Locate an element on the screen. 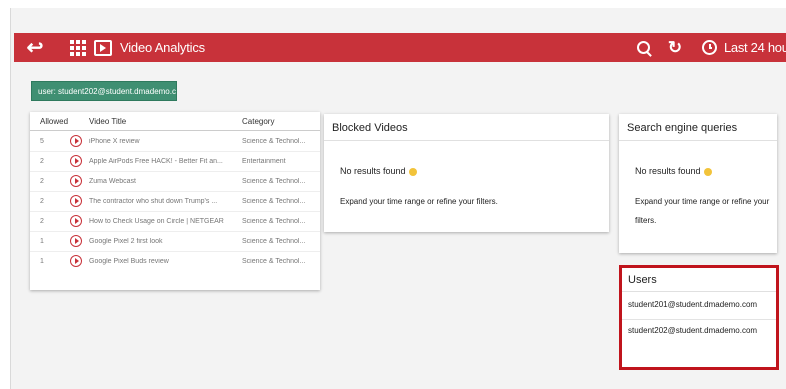 This screenshot has width=786, height=389. apps-grid-icon is located at coordinates (78, 47).